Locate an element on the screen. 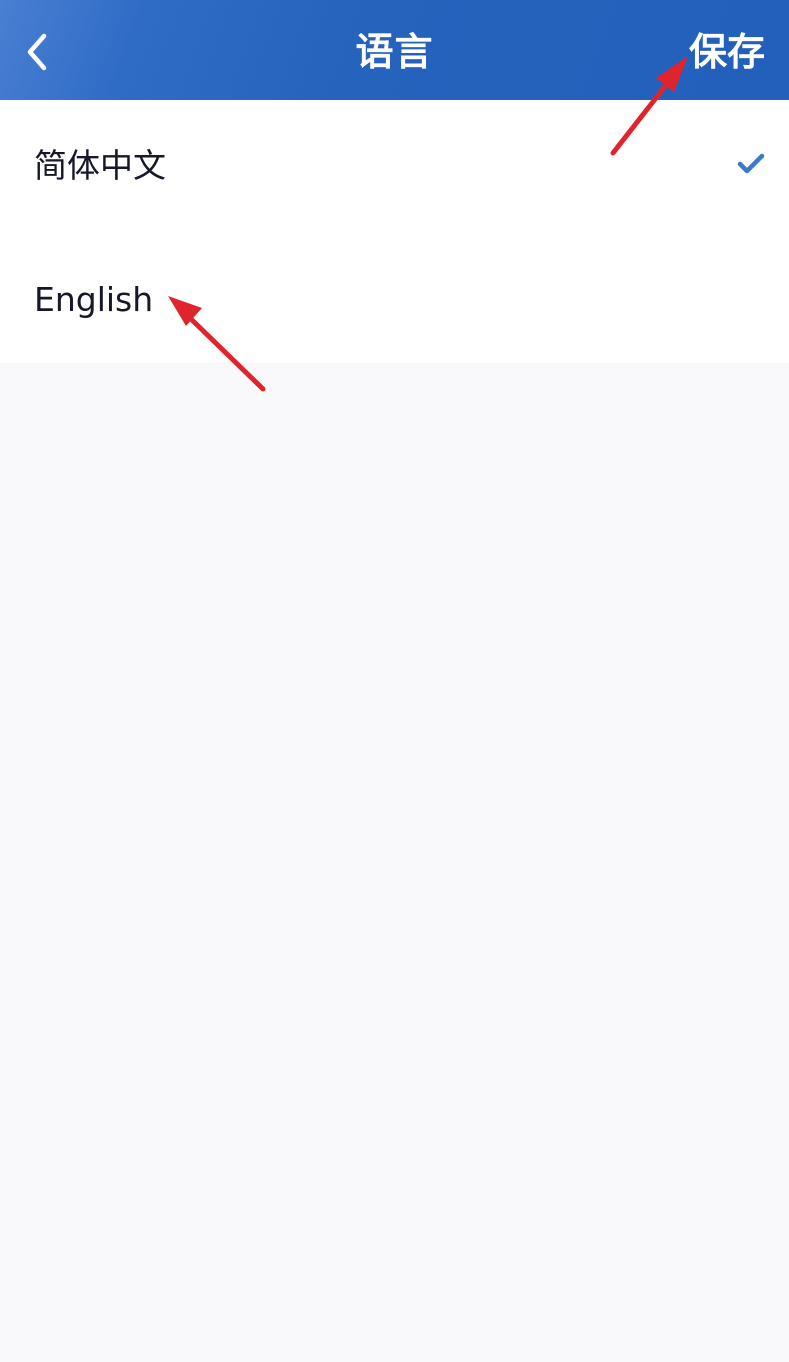 The image size is (789, 1362). page-title: 语言 is located at coordinates (394, 52).